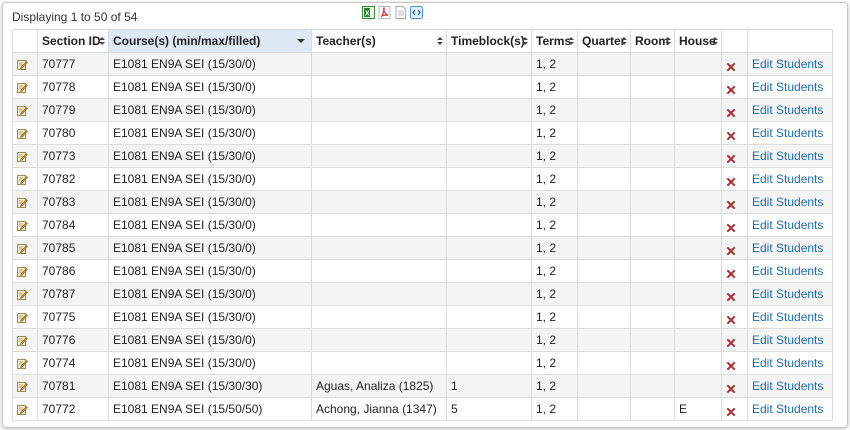 This screenshot has height=430, width=850. Describe the element at coordinates (368, 12) in the screenshot. I see `excel-export-icon: X` at that location.